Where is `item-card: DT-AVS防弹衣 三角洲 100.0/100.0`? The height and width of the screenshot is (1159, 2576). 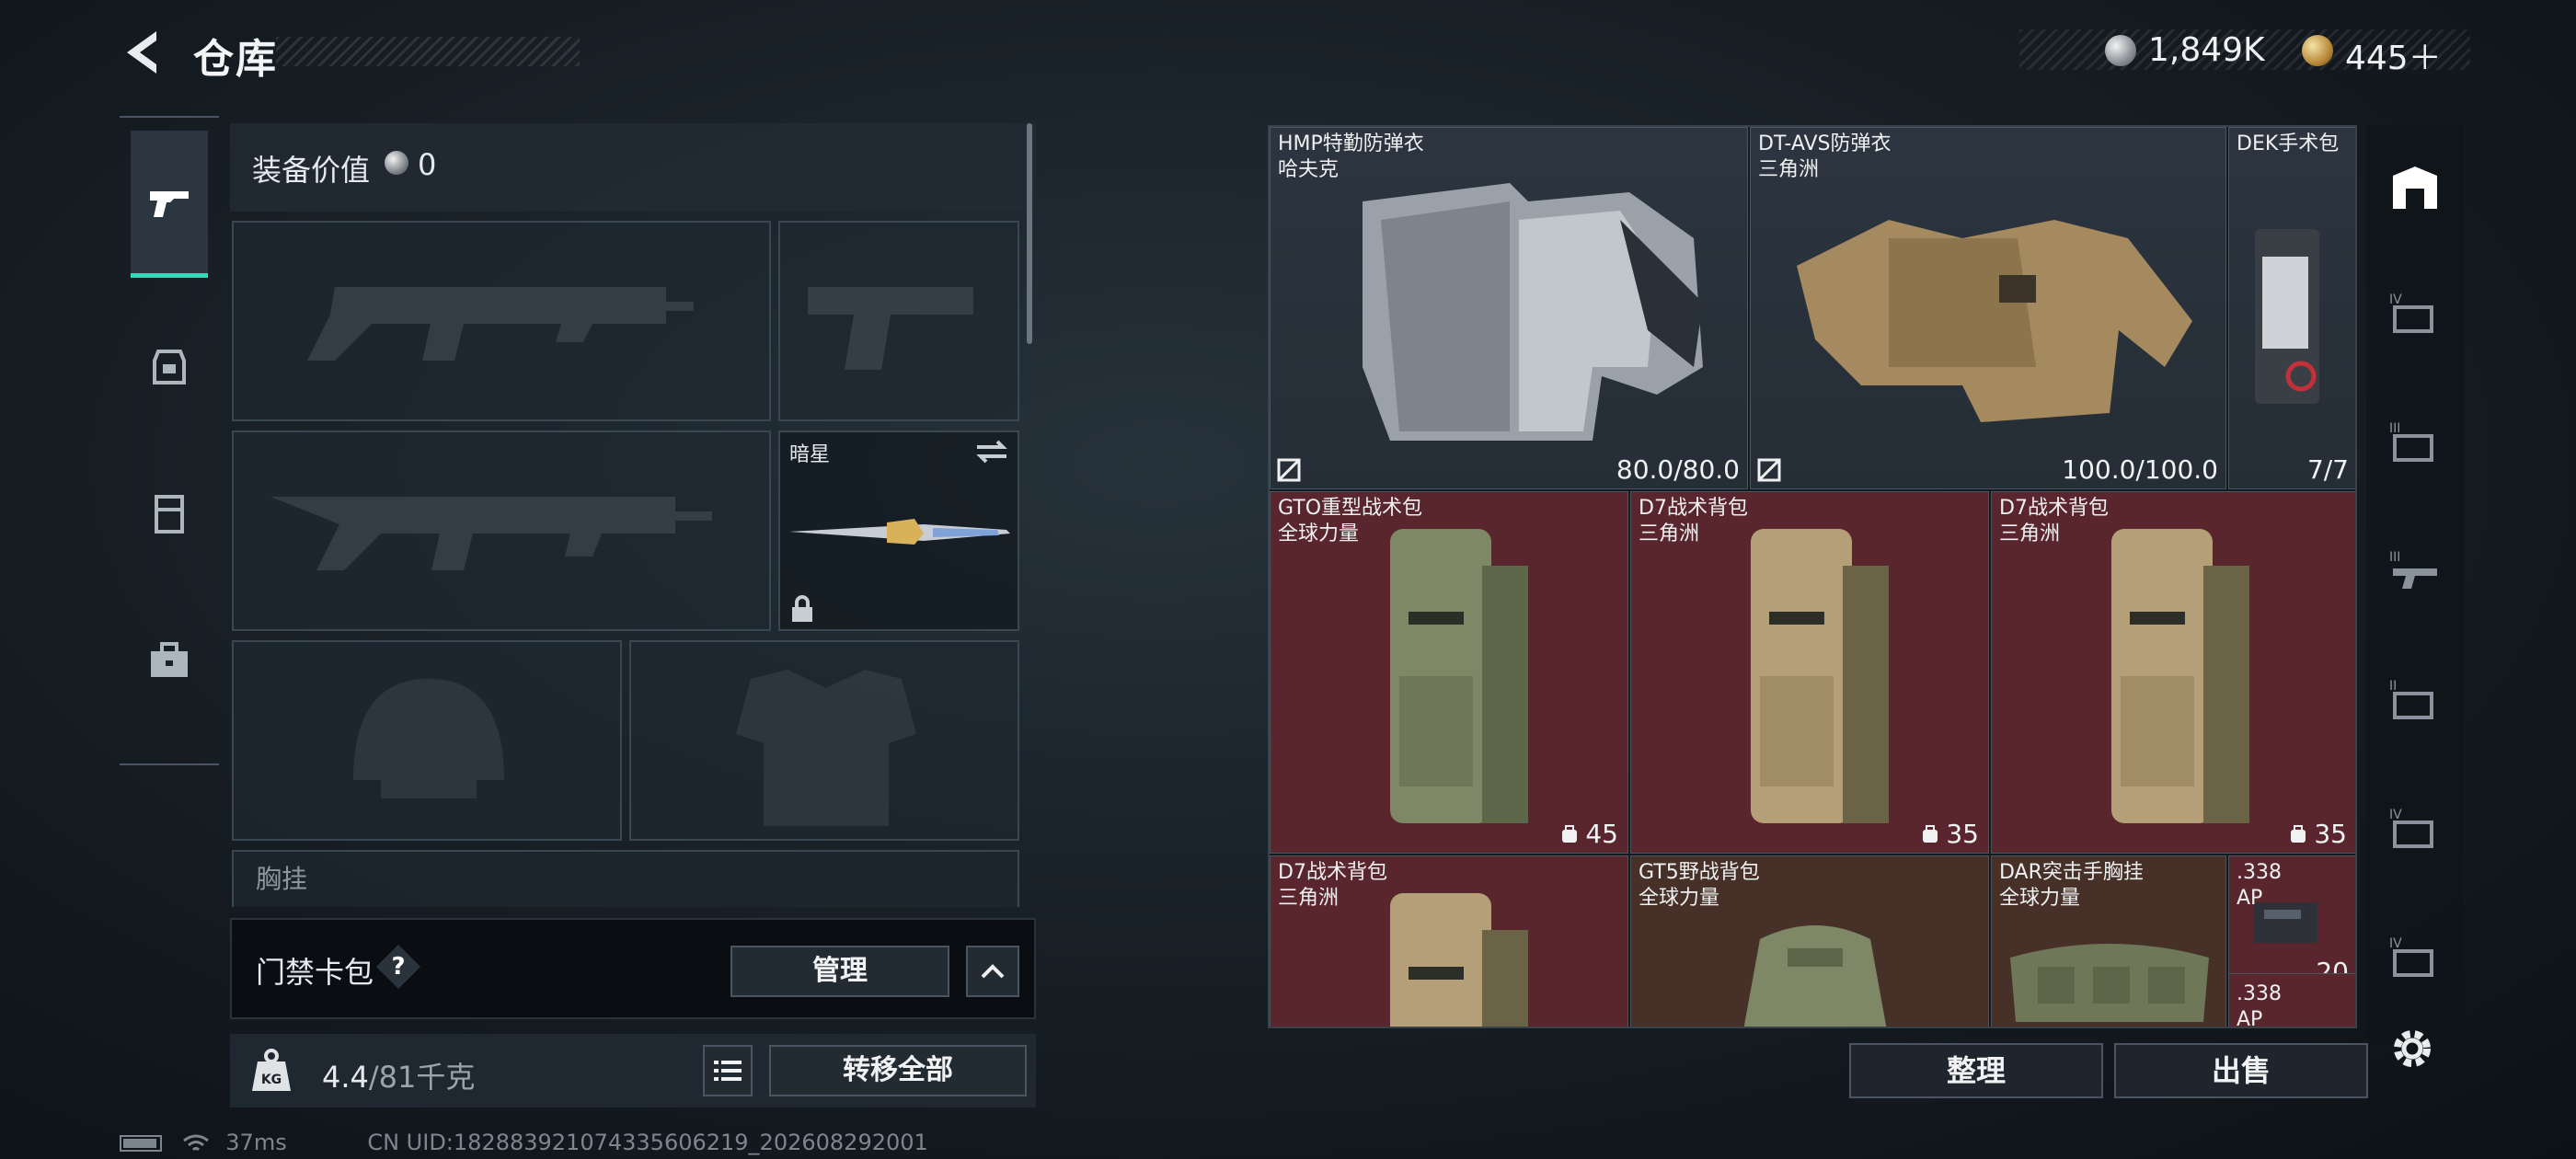 item-card: DT-AVS防弹衣 三角洲 100.0/100.0 is located at coordinates (1988, 308).